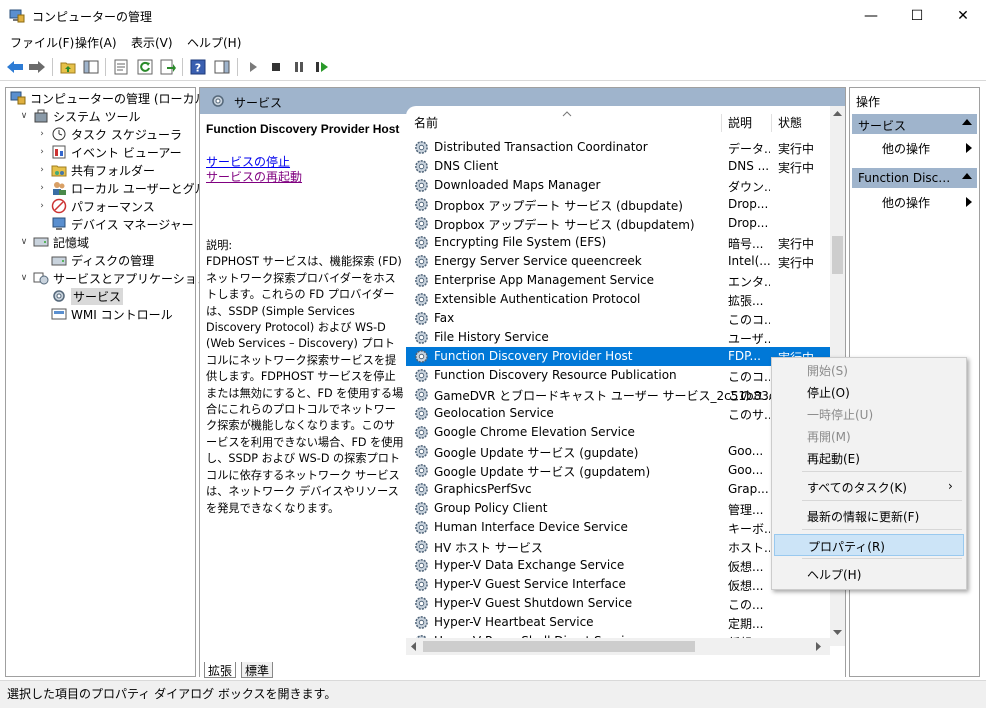  I want to click on start-service-icon, so click(253, 67).